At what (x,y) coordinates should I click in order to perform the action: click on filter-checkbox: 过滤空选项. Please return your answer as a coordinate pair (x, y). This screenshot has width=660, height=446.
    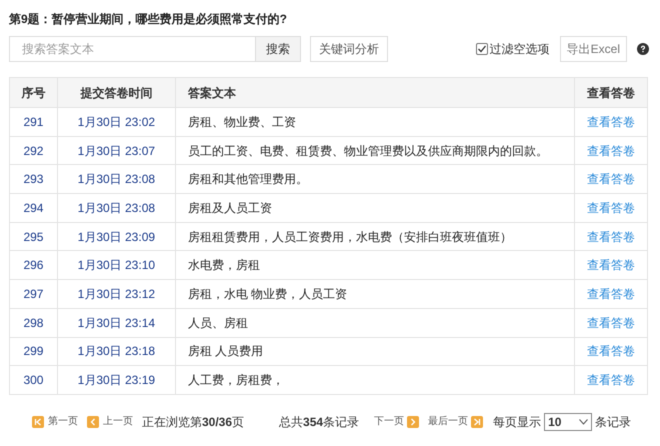
    Looking at the image, I should click on (513, 49).